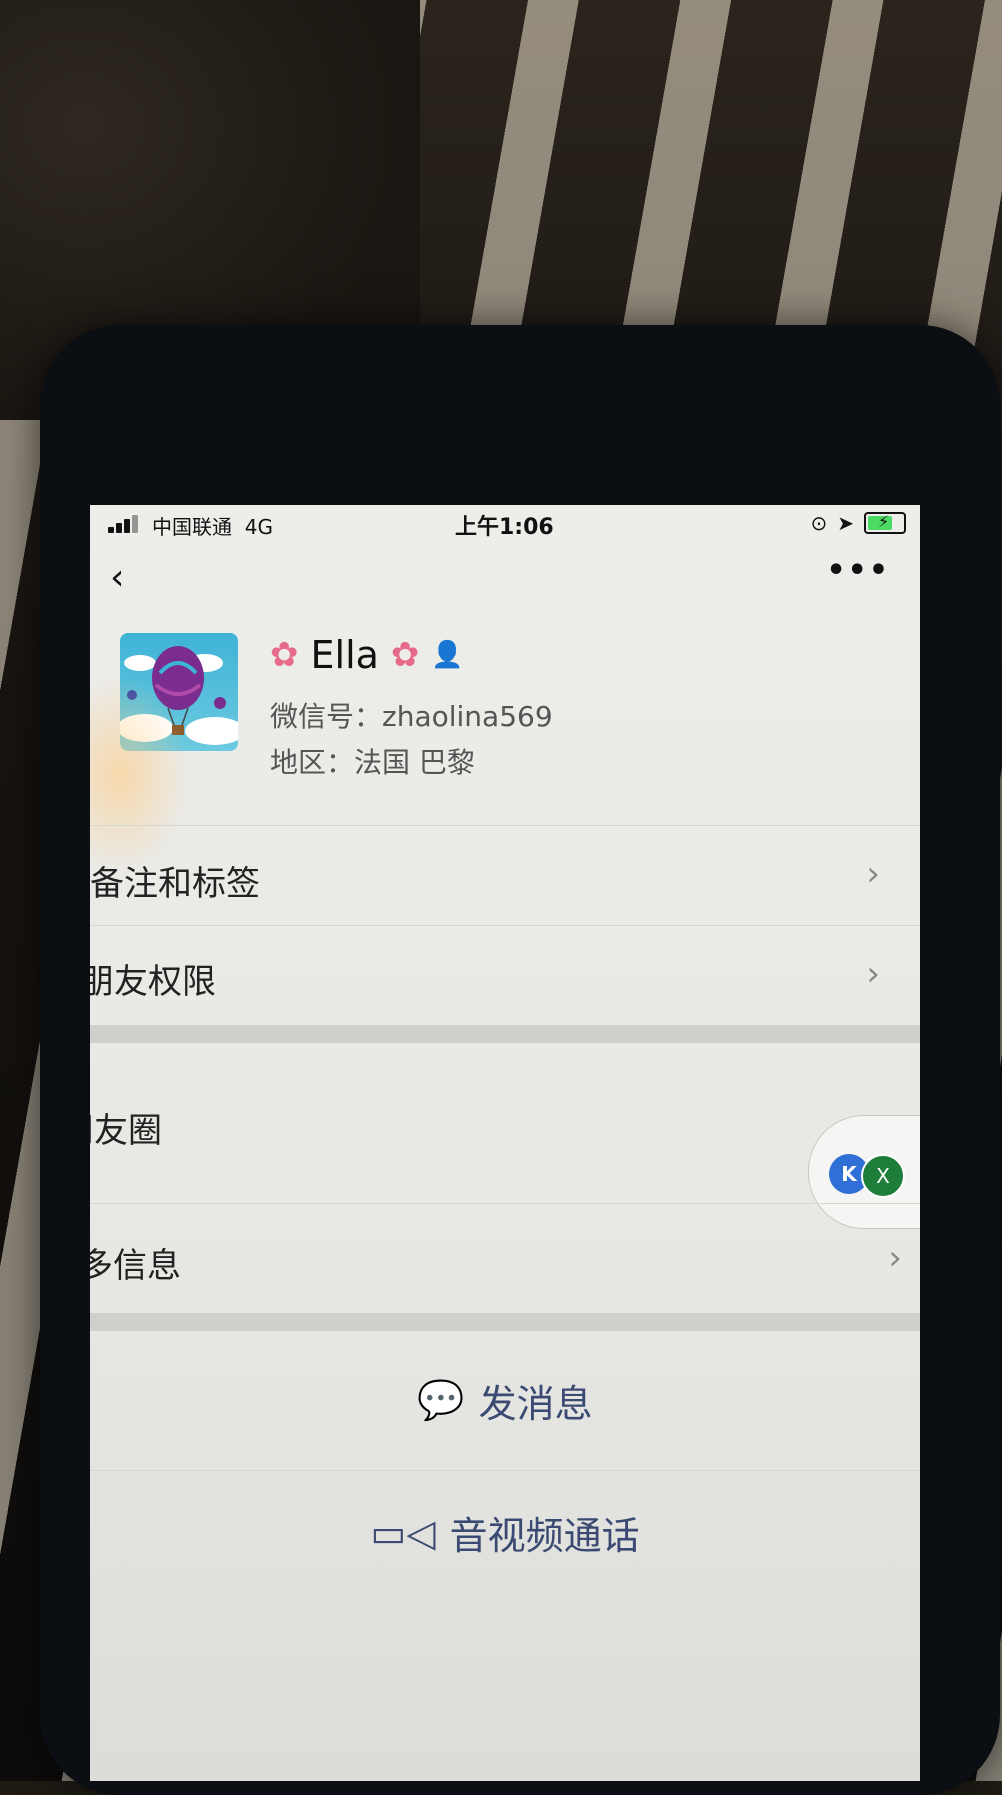 This screenshot has width=1002, height=1795. I want to click on back-icon: ‹, so click(117, 577).